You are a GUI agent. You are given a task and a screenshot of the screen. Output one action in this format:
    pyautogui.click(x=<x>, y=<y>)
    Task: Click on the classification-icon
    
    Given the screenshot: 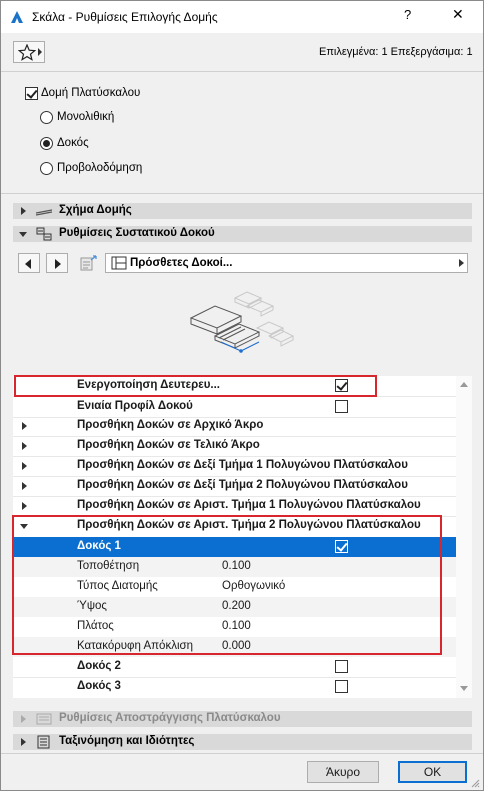 What is the action you would take?
    pyautogui.click(x=43, y=742)
    